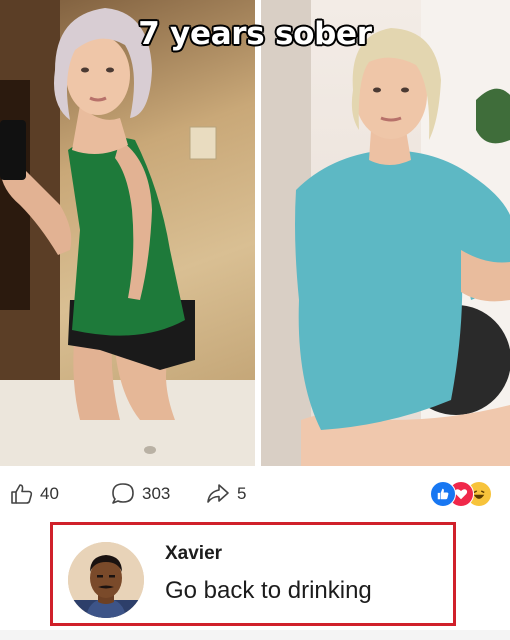  I want to click on comment-count: 303, so click(156, 493).